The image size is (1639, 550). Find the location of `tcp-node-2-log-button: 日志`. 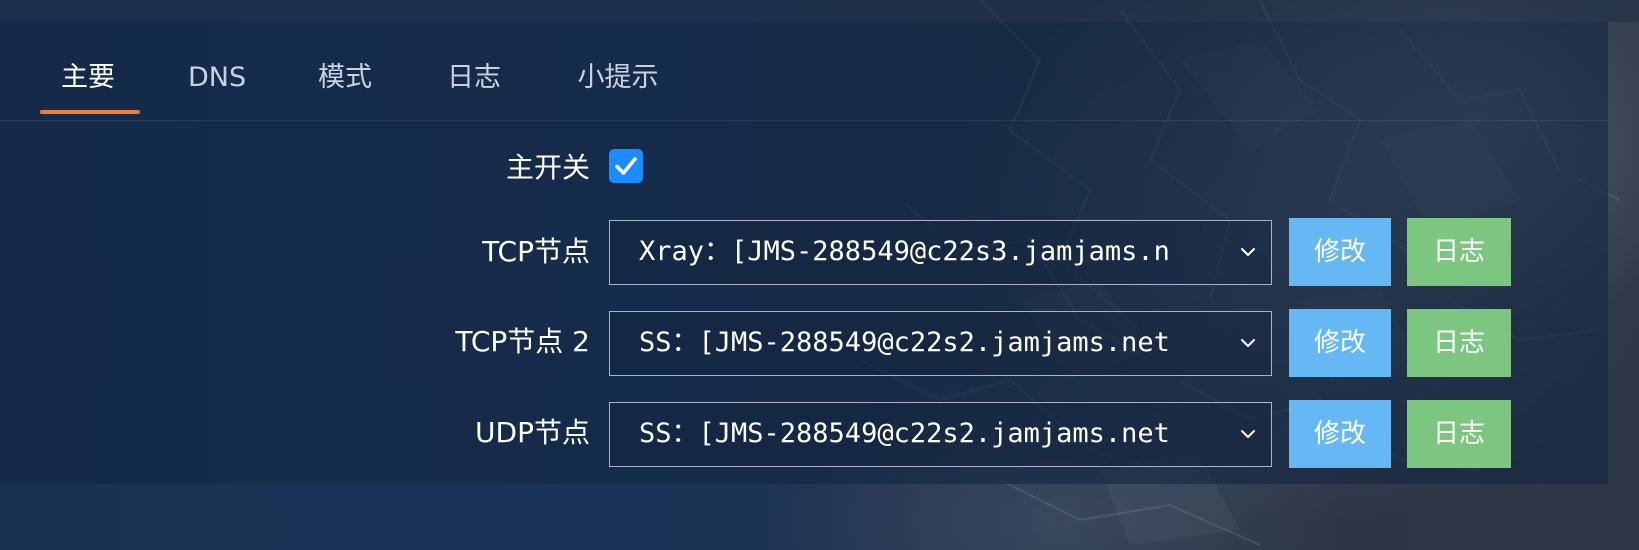

tcp-node-2-log-button: 日志 is located at coordinates (1459, 343).